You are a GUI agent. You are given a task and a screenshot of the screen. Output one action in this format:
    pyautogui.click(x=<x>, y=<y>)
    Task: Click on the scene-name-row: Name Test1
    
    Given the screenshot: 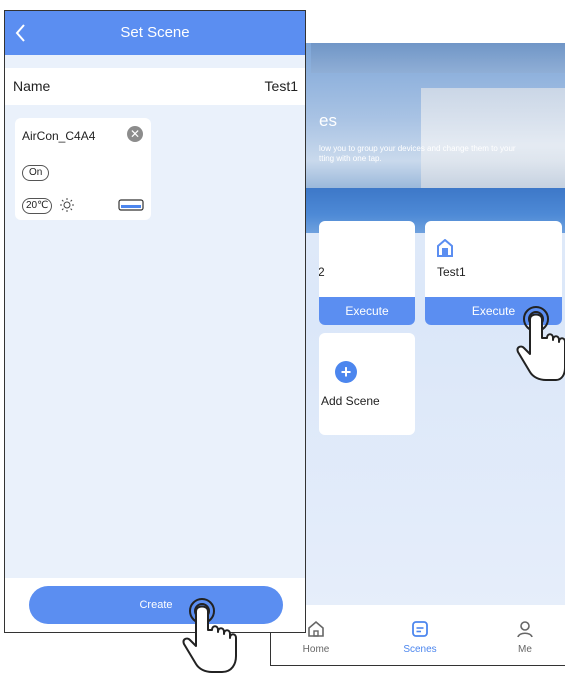 What is the action you would take?
    pyautogui.click(x=155, y=86)
    